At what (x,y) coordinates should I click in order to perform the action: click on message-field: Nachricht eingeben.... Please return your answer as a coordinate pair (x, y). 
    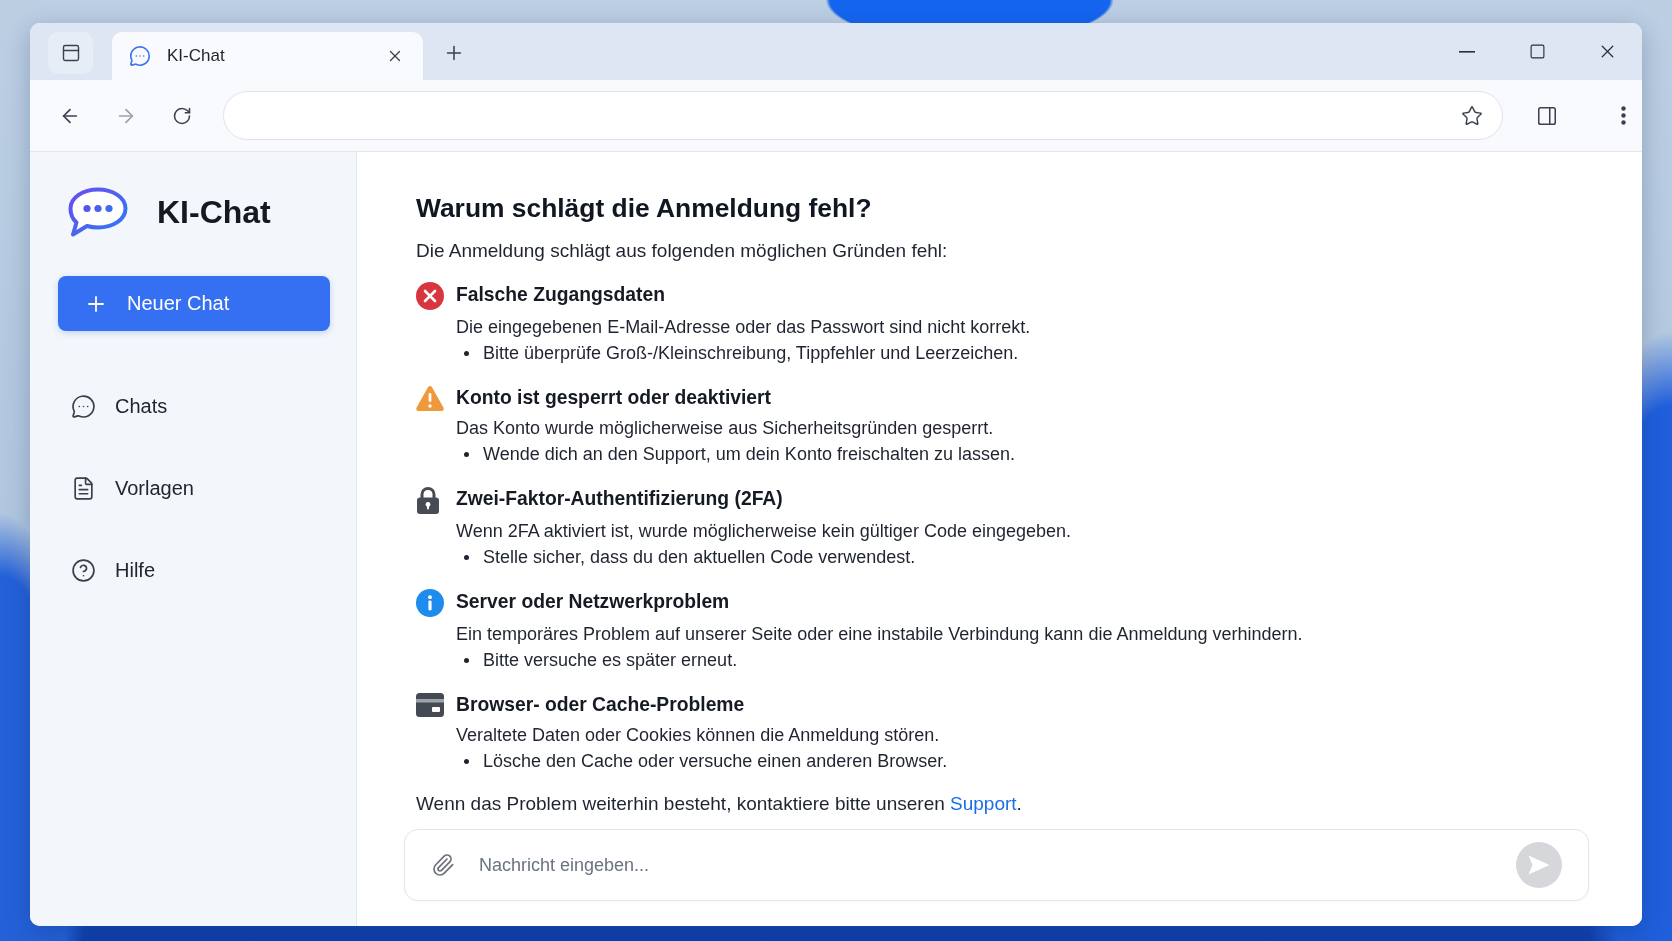
    Looking at the image, I should click on (996, 865).